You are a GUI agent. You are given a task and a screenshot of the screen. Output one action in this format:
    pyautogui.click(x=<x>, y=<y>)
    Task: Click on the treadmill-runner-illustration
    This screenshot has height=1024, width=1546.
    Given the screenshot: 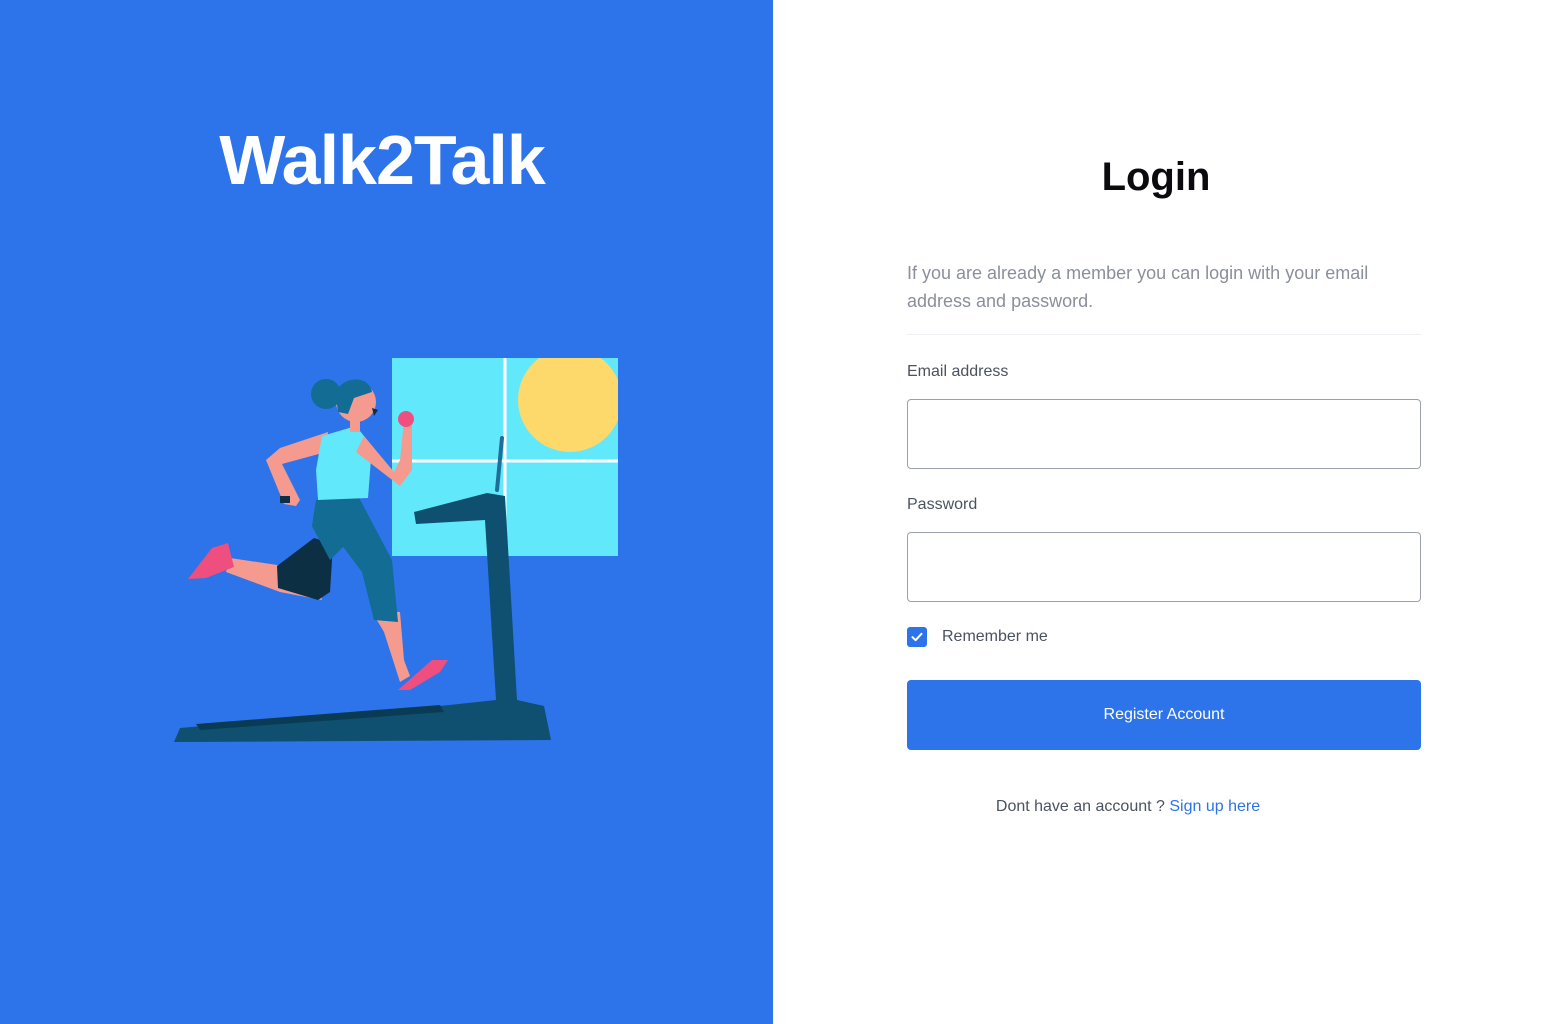 What is the action you would take?
    pyautogui.click(x=396, y=550)
    